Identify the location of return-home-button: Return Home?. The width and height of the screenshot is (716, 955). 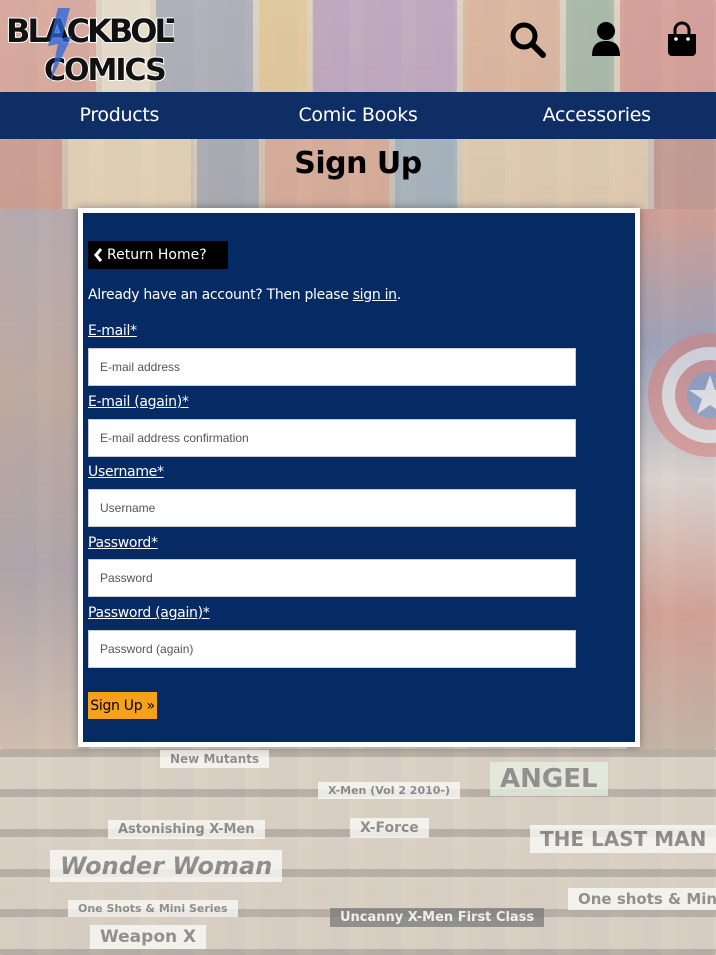
(158, 255).